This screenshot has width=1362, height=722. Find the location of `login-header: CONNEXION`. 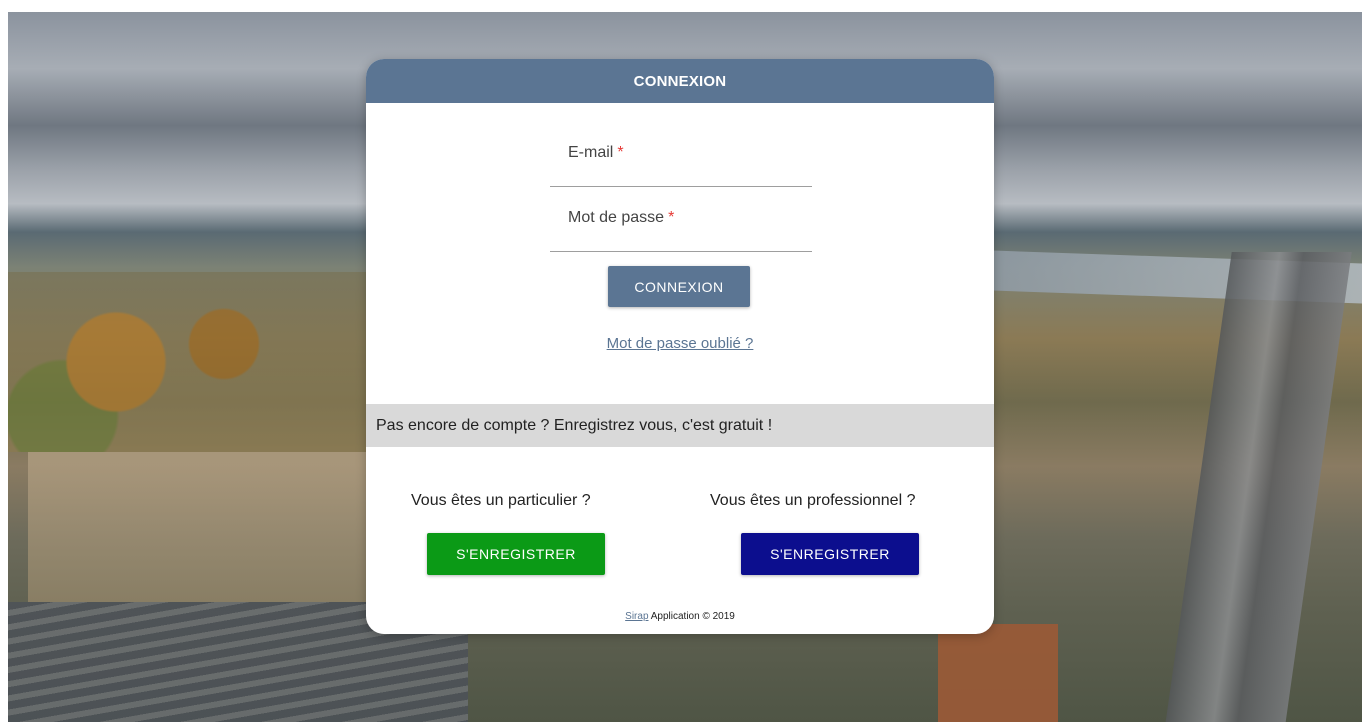

login-header: CONNEXION is located at coordinates (680, 81).